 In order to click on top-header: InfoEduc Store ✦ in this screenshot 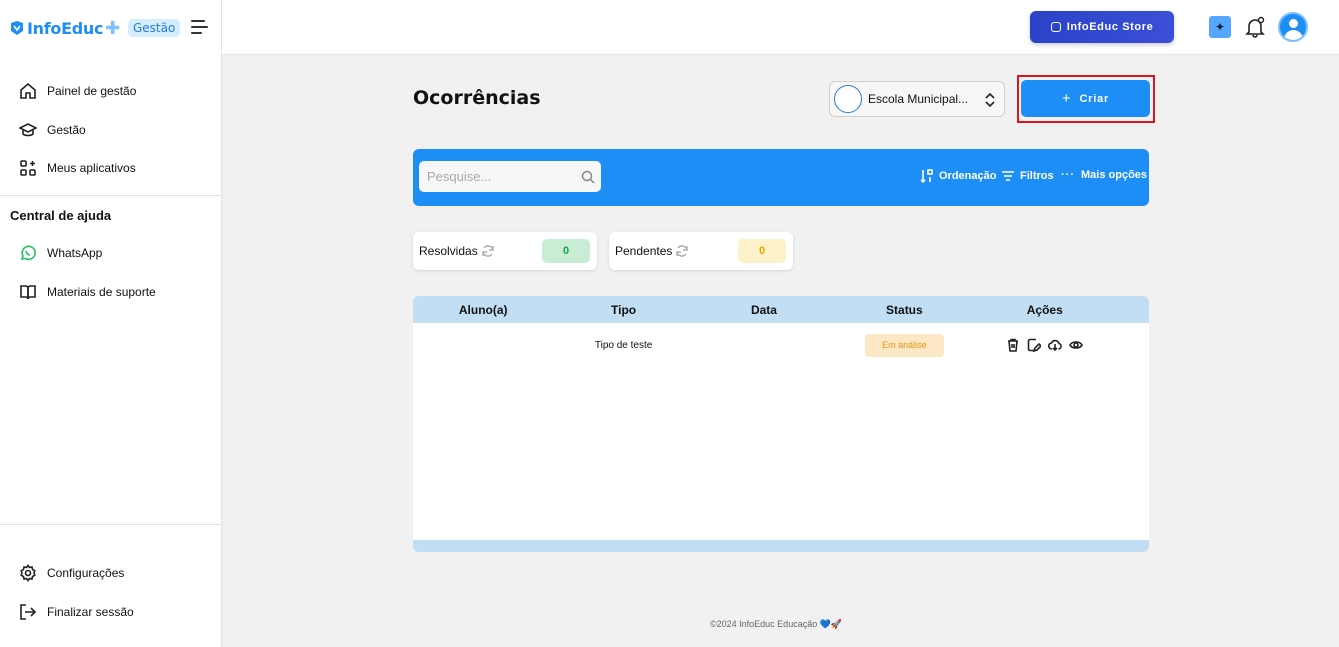, I will do `click(780, 27)`.